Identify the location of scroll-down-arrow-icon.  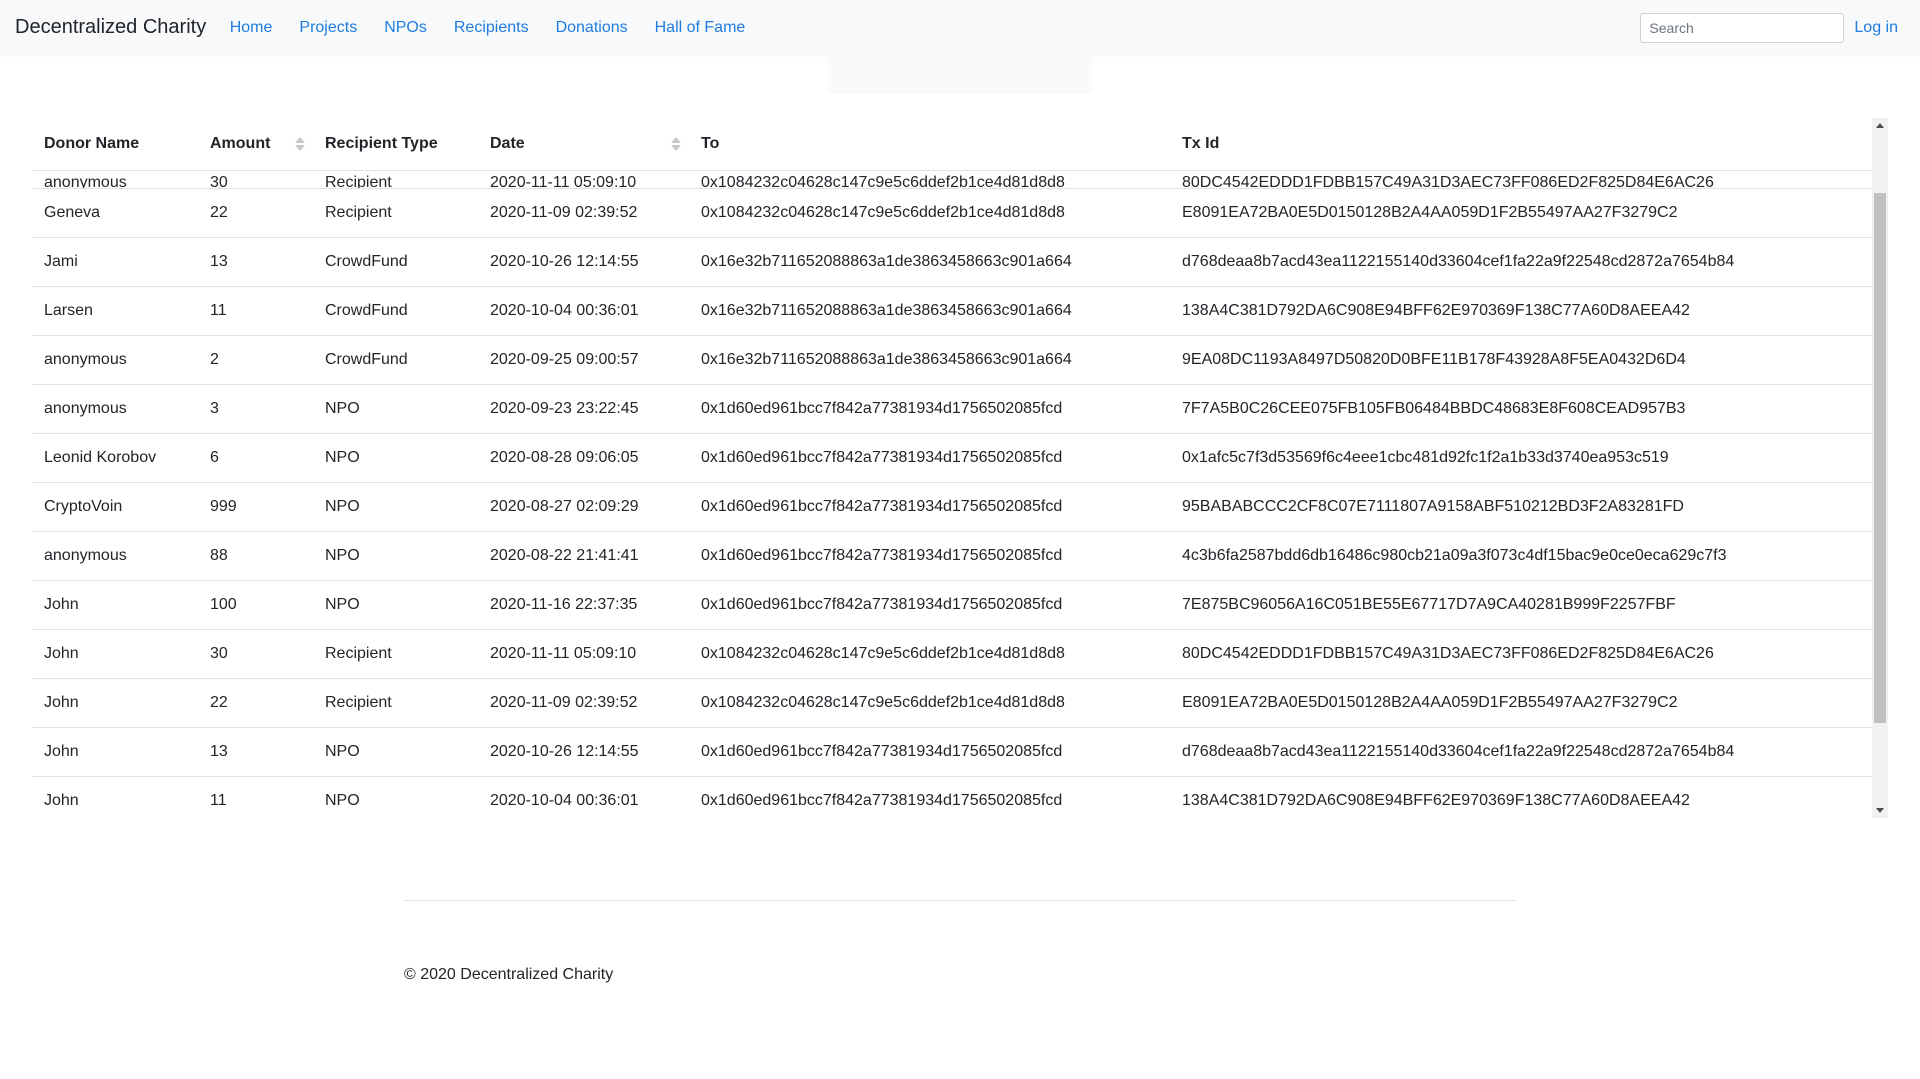
(1880, 810).